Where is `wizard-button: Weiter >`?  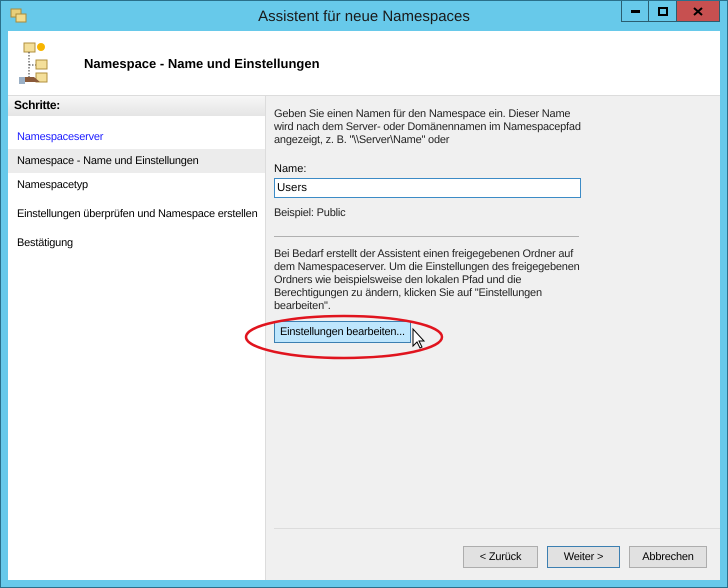
wizard-button: Weiter > is located at coordinates (583, 557).